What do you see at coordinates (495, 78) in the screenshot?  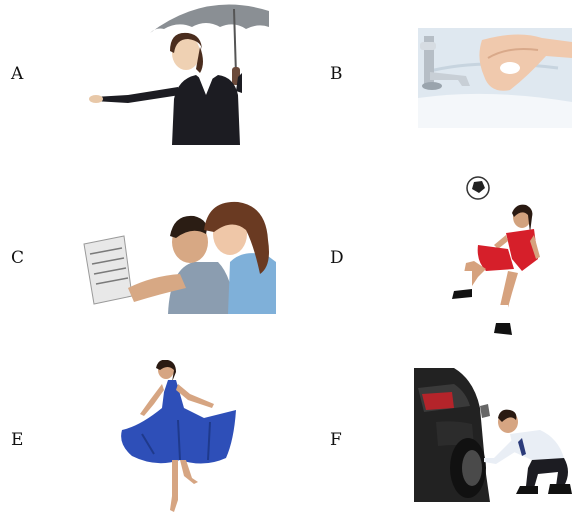 I see `washing-hands-icon` at bounding box center [495, 78].